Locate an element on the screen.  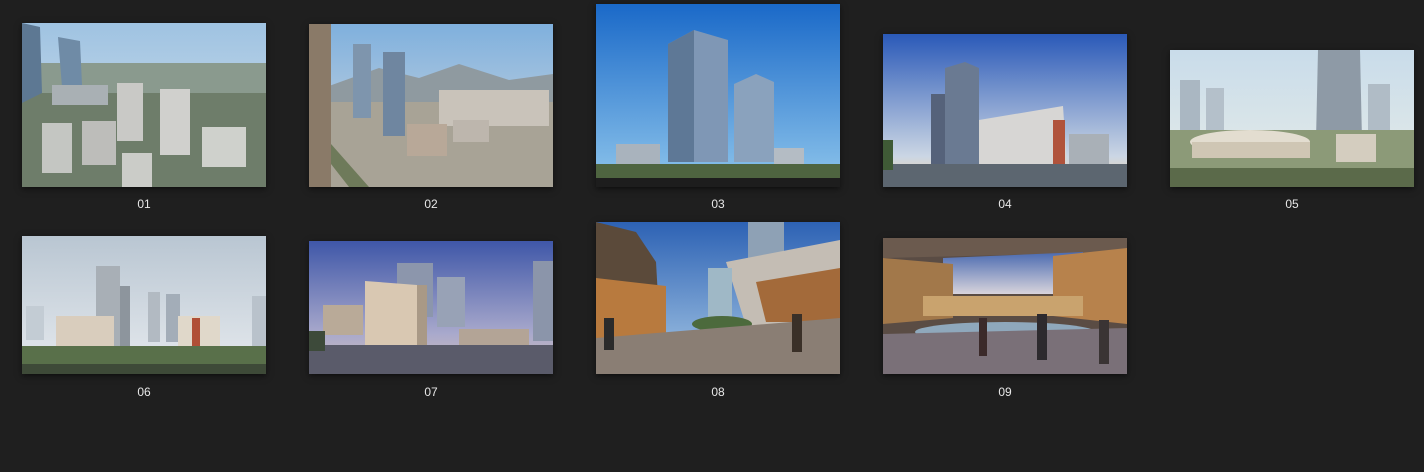
thumbnail-item-02: 02 is located at coordinates (431, 105).